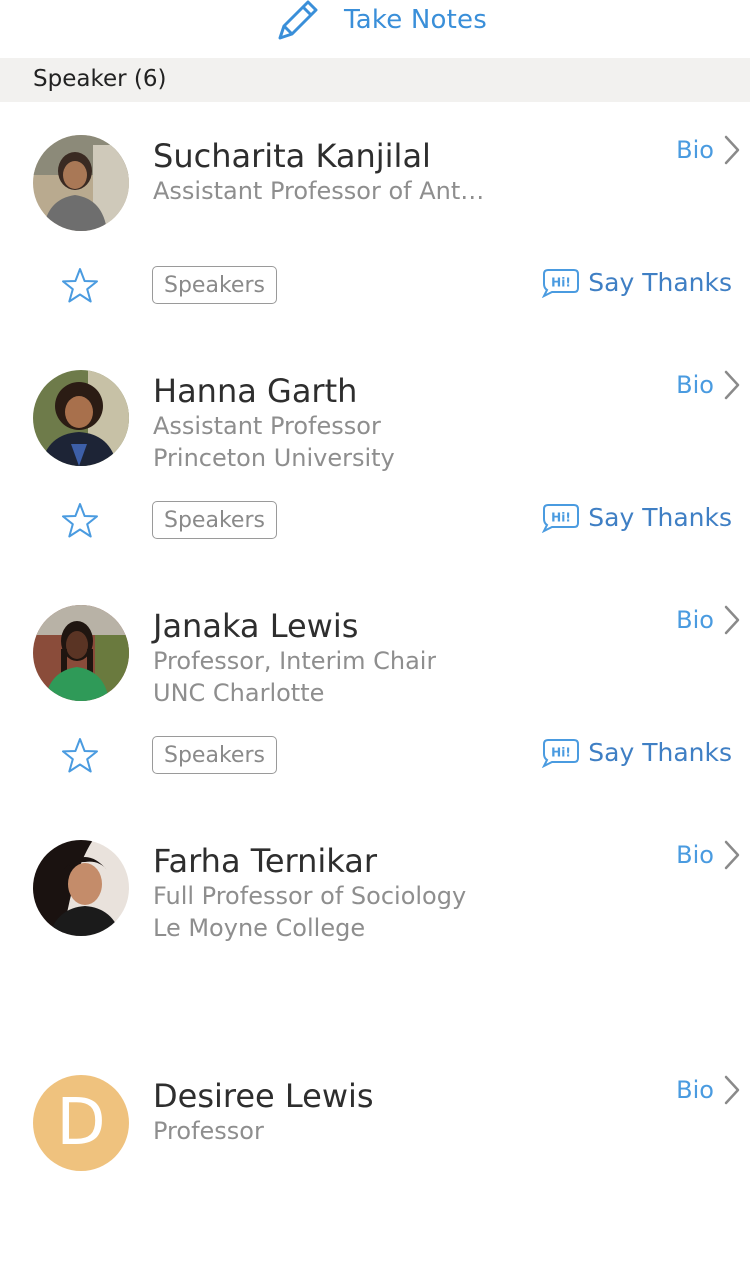  What do you see at coordinates (239, 693) in the screenshot?
I see `speaker-organization: UNC Charlotte` at bounding box center [239, 693].